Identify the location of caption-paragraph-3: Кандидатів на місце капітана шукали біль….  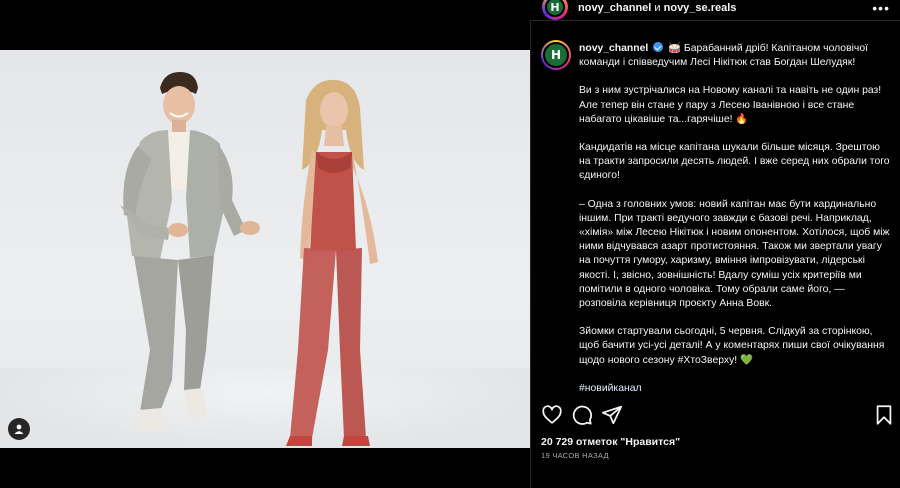
(735, 162).